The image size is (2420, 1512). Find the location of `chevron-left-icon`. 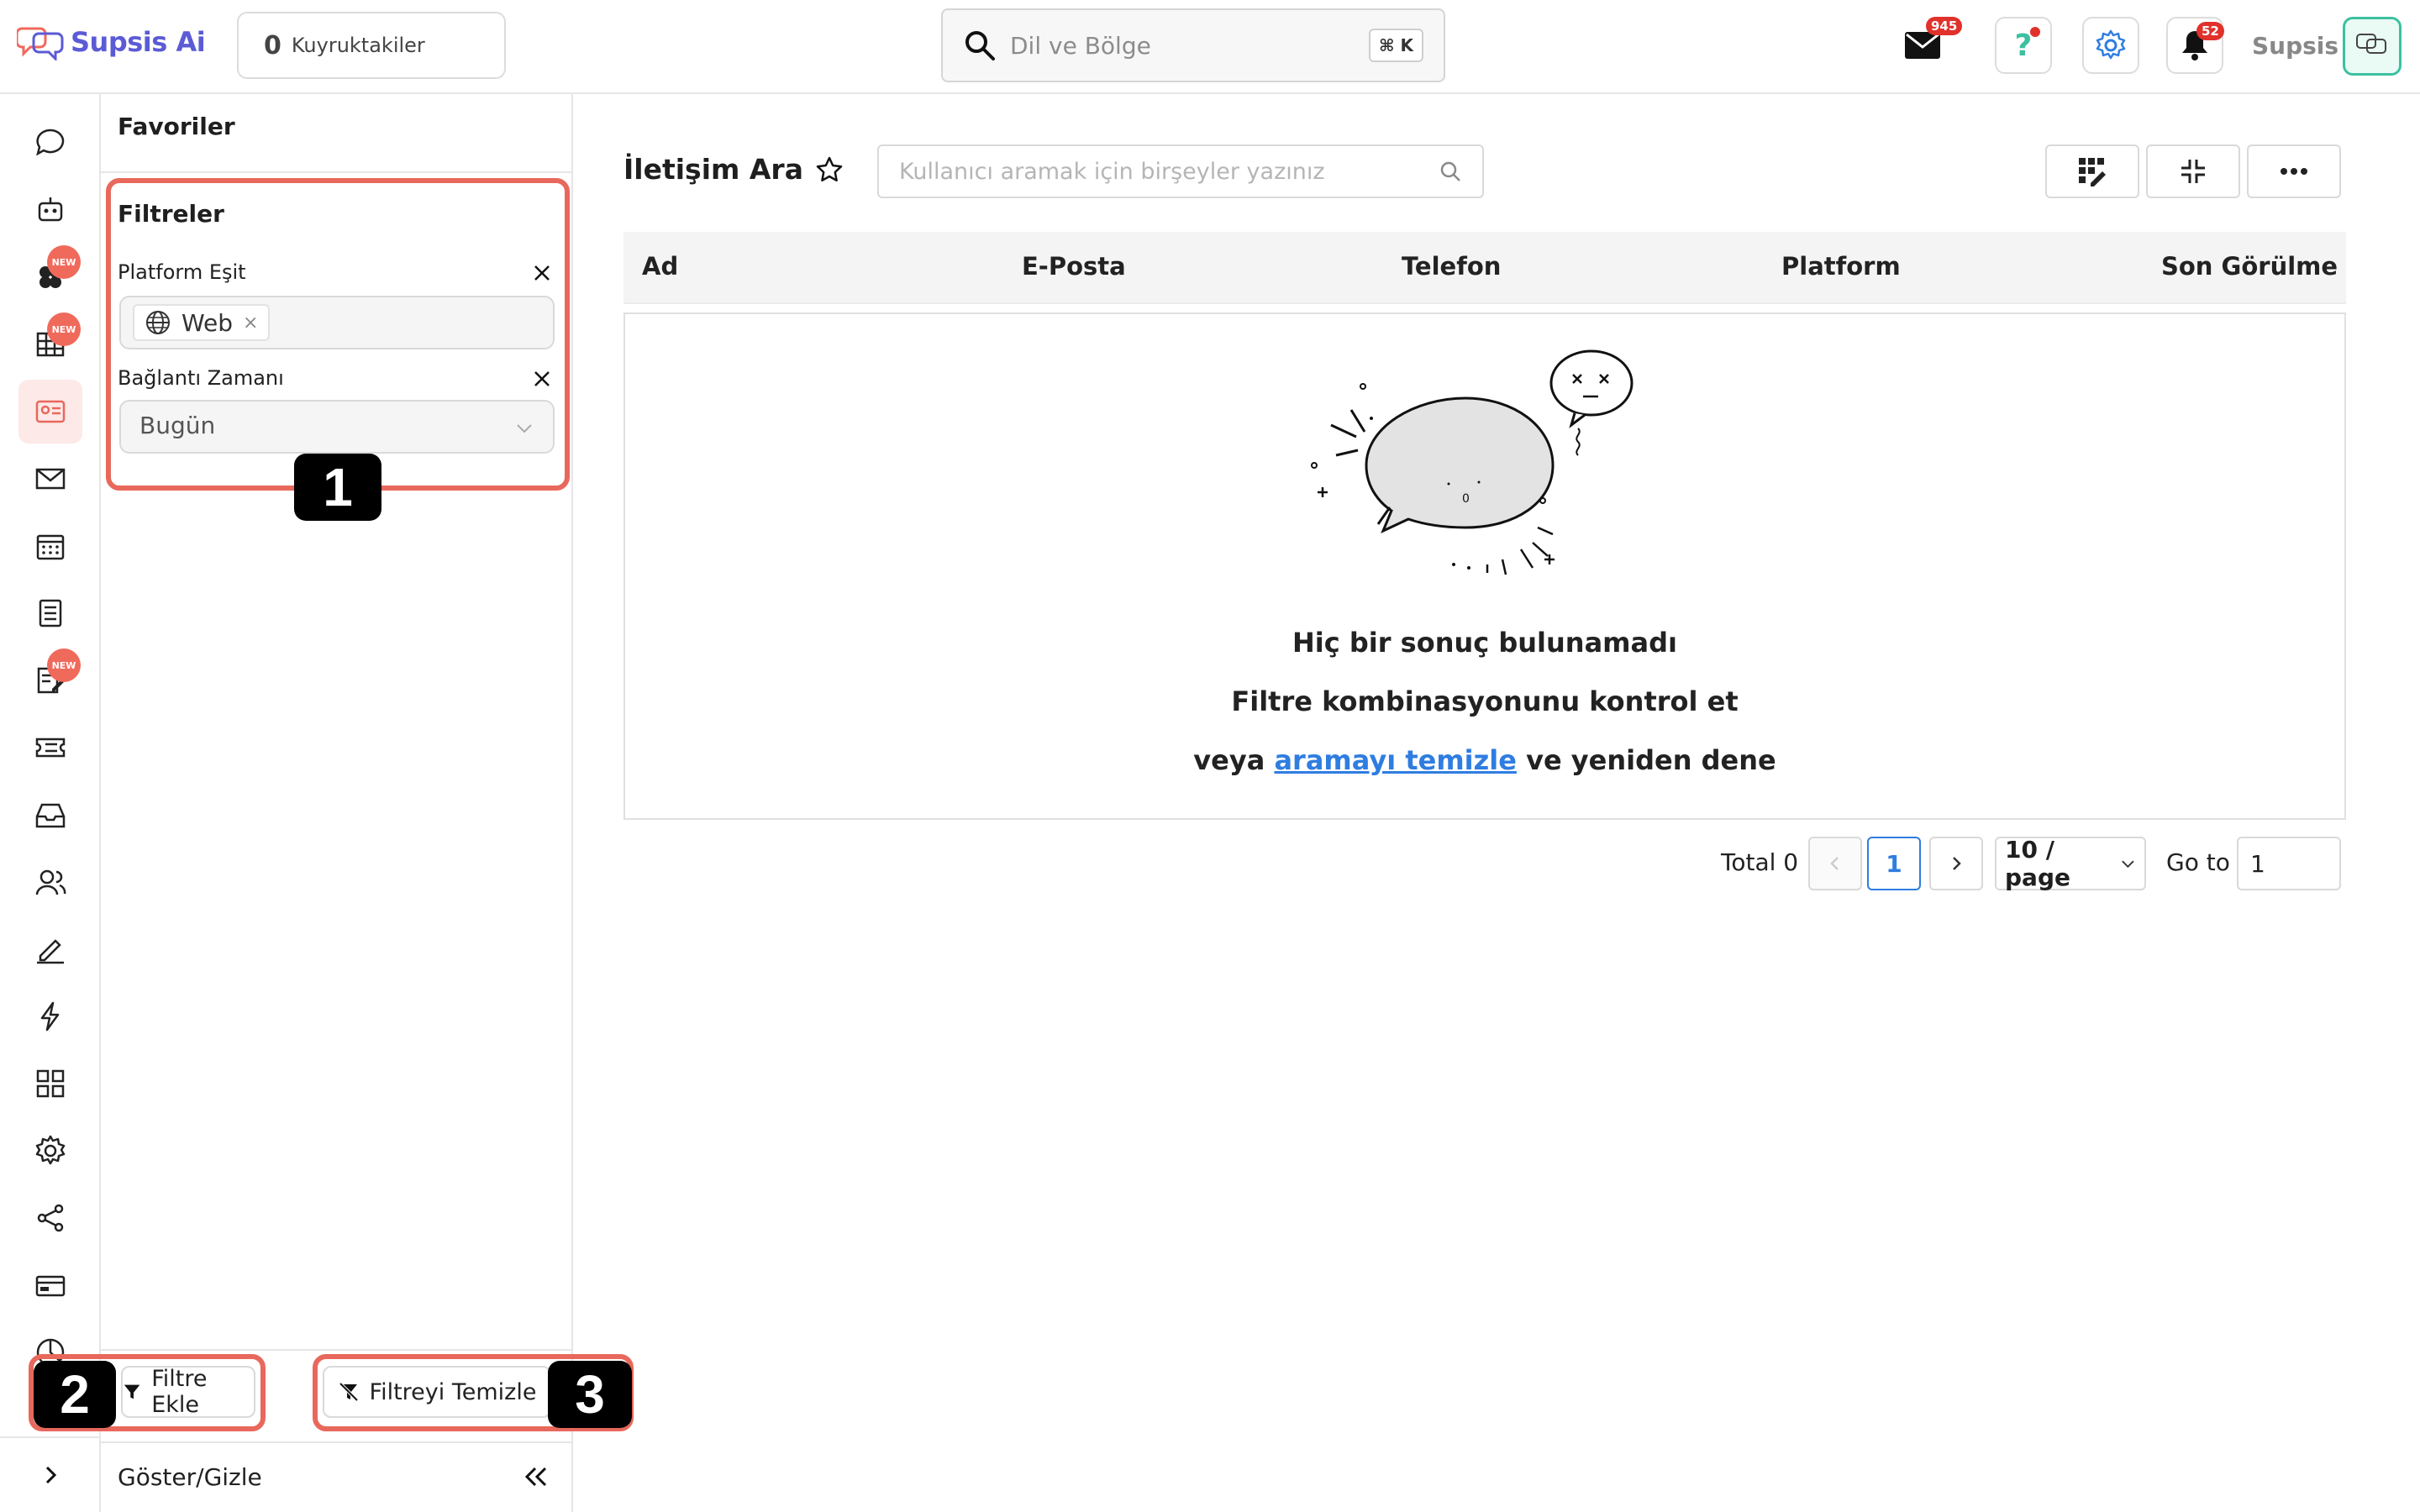

chevron-left-icon is located at coordinates (1834, 863).